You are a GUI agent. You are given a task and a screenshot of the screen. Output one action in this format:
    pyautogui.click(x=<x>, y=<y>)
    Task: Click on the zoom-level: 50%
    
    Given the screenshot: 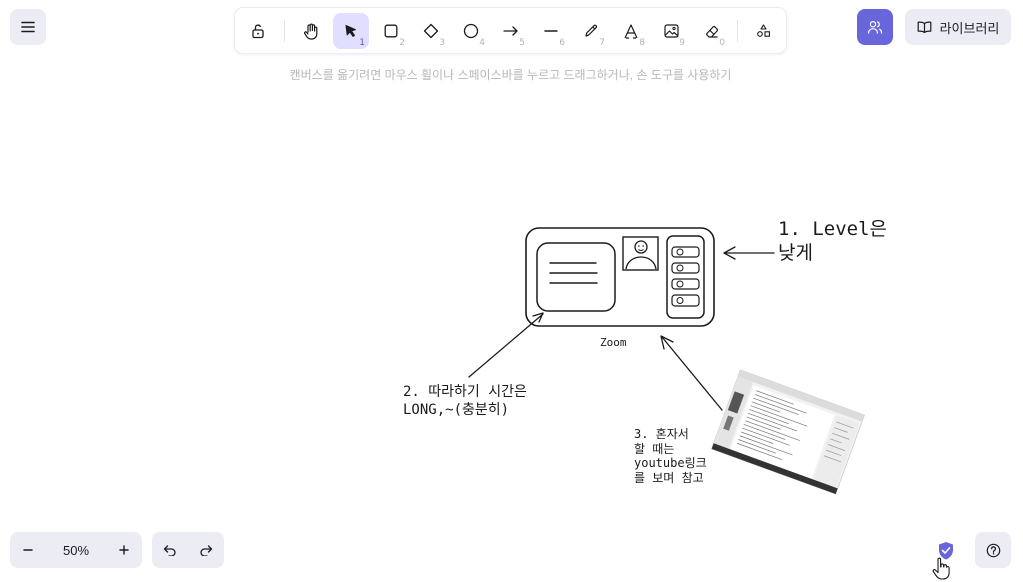 What is the action you would take?
    pyautogui.click(x=76, y=550)
    